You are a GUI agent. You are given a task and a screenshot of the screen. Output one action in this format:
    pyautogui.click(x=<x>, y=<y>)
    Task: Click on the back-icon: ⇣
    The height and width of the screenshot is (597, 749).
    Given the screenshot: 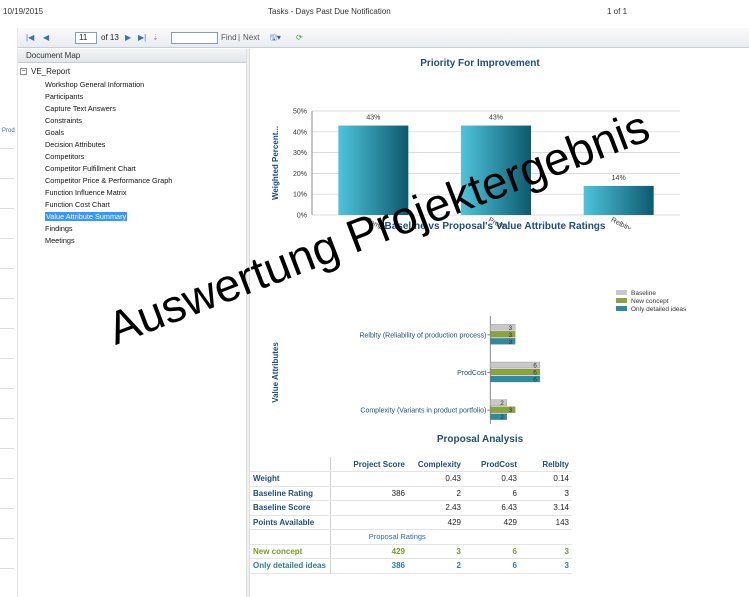 What is the action you would take?
    pyautogui.click(x=155, y=38)
    